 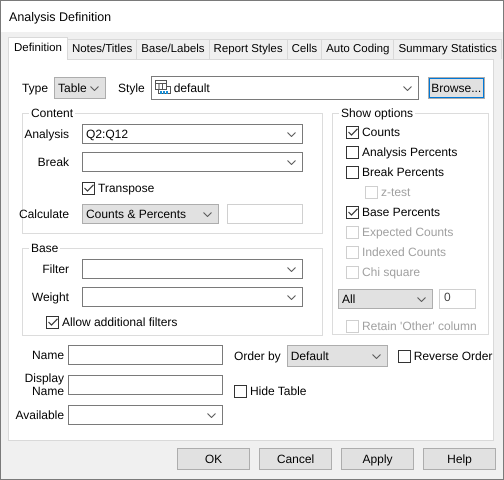 I want to click on style-dropdown: default, so click(x=284, y=88).